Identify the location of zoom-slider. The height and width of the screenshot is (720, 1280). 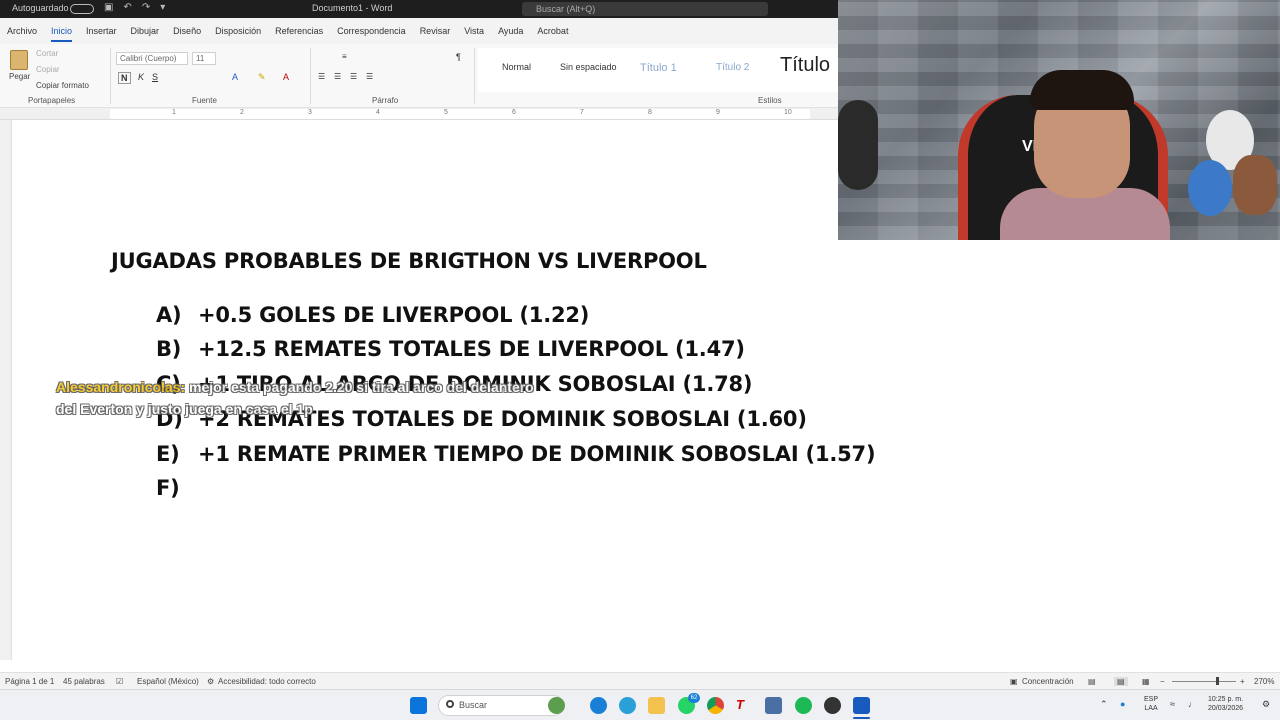
(1204, 681).